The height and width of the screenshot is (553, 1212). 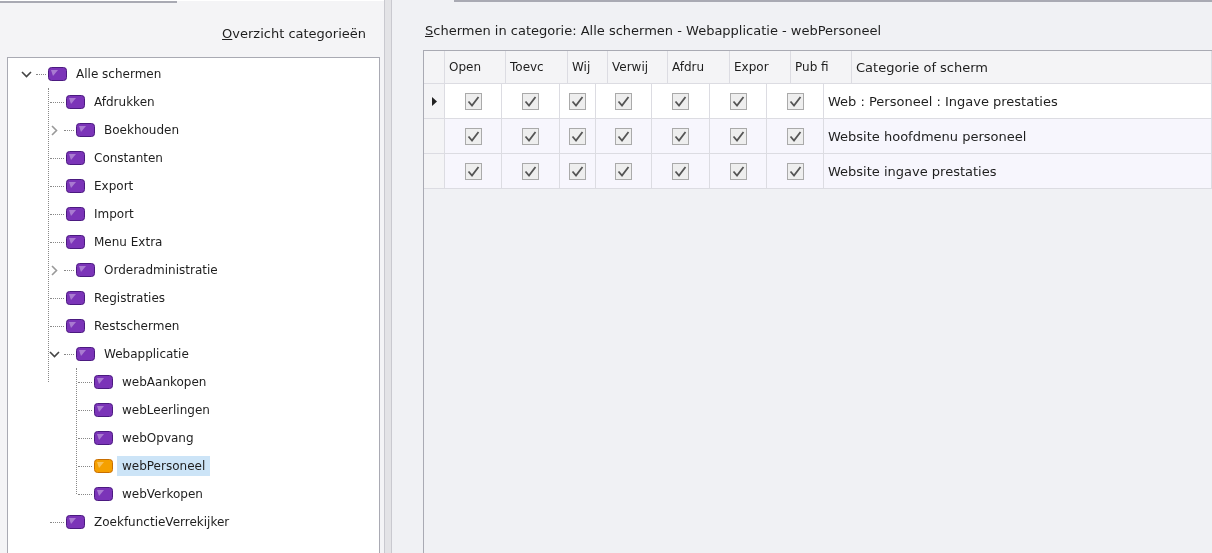 I want to click on tree-item: Webapplicatie, so click(x=146, y=354).